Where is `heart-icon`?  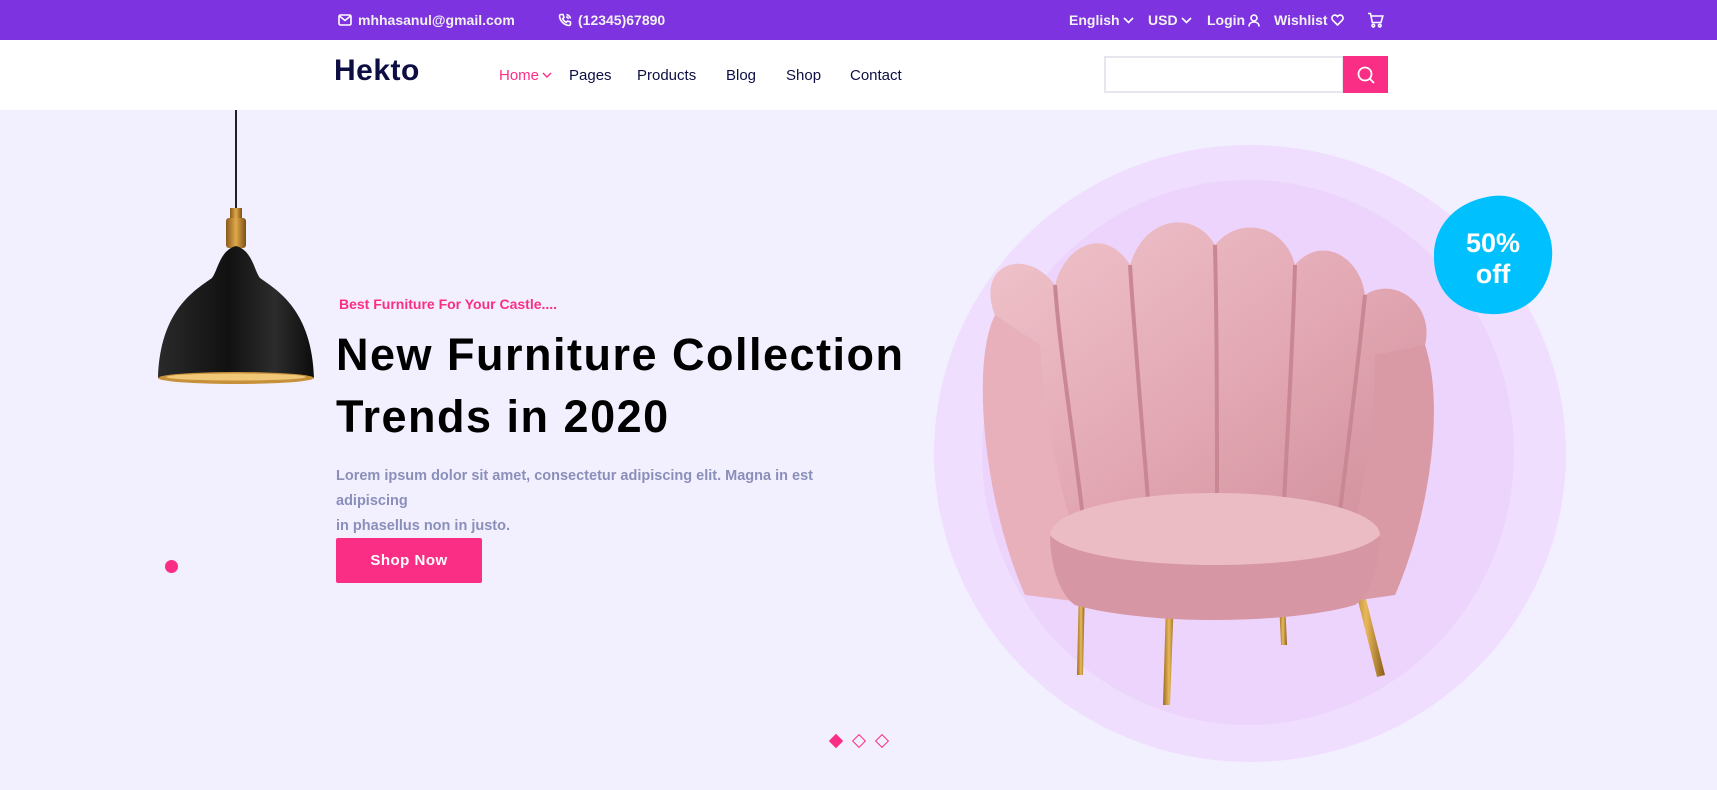 heart-icon is located at coordinates (1337, 20).